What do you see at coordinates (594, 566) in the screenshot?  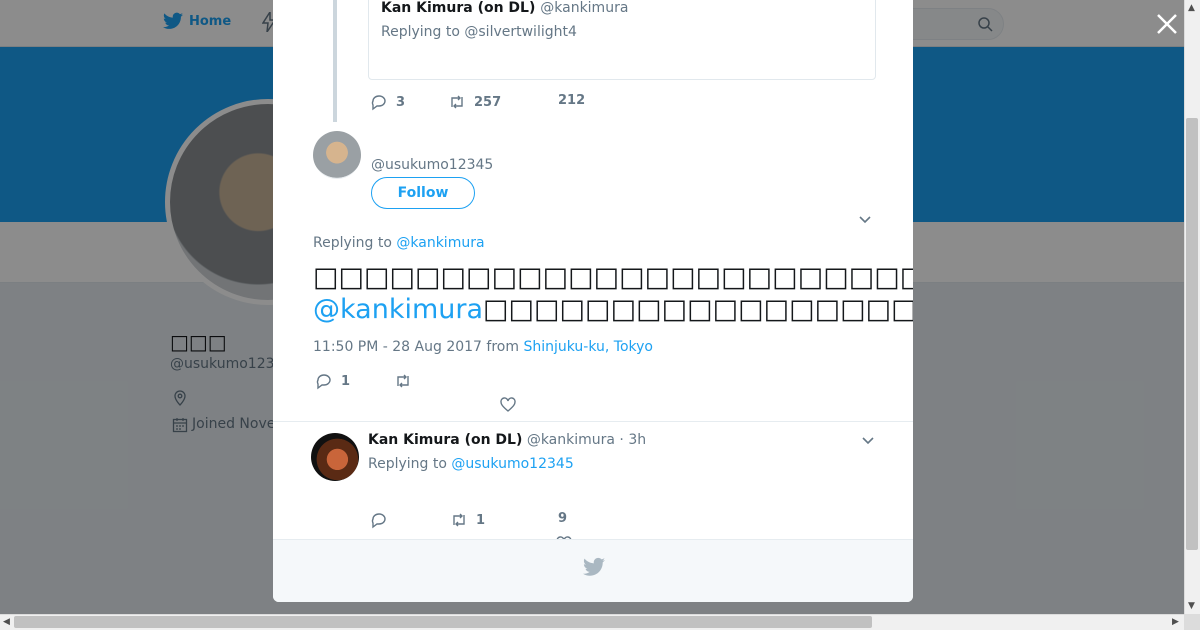 I see `twitter-bird-icon` at bounding box center [594, 566].